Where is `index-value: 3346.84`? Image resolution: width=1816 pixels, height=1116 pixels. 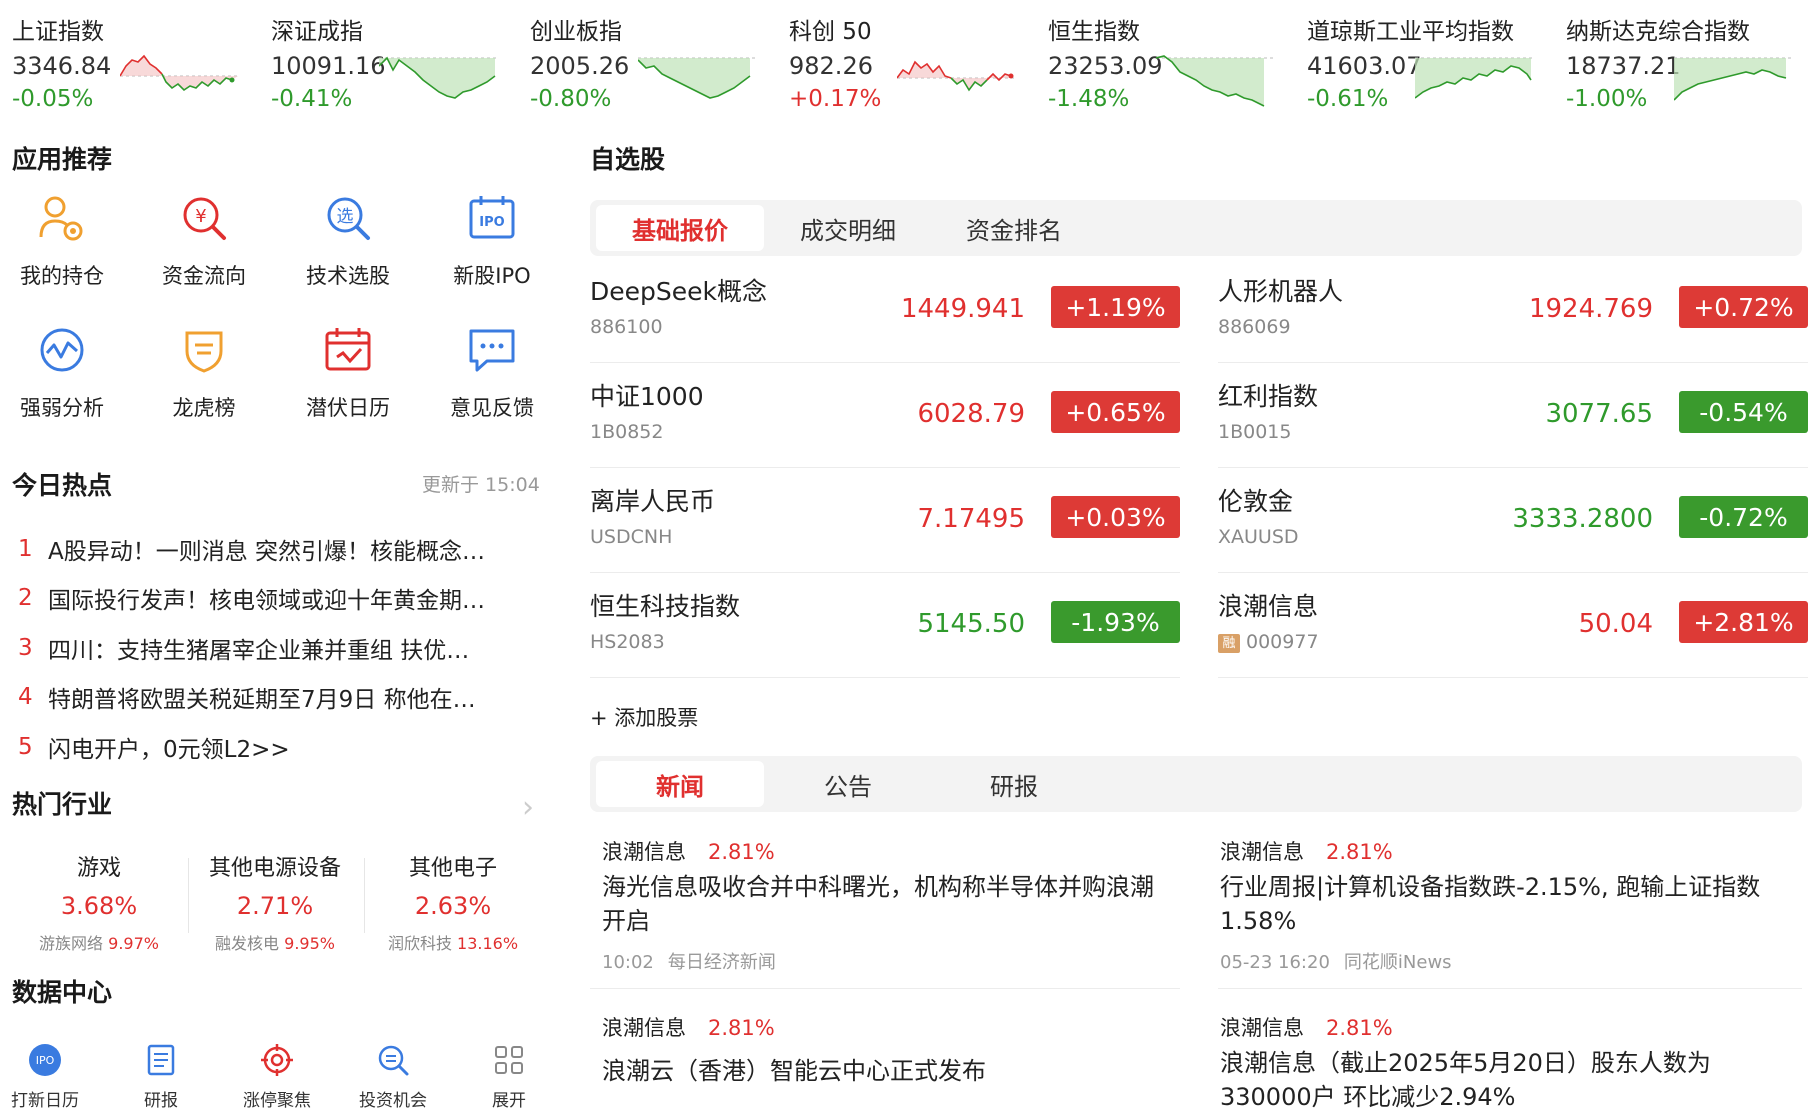 index-value: 3346.84 is located at coordinates (62, 66).